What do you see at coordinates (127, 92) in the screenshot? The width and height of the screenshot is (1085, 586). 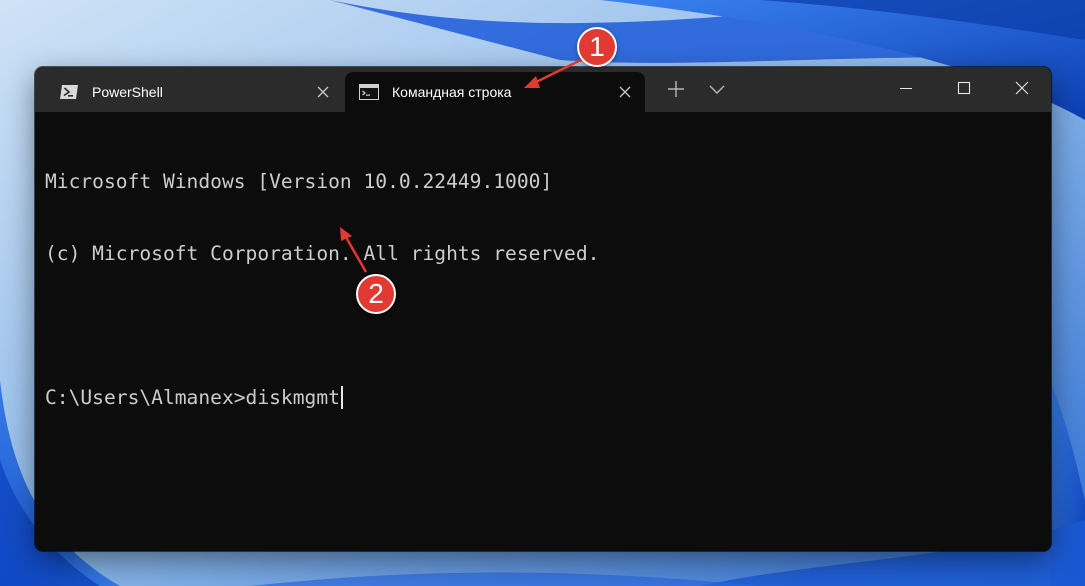 I see `tab-label: PowerShell` at bounding box center [127, 92].